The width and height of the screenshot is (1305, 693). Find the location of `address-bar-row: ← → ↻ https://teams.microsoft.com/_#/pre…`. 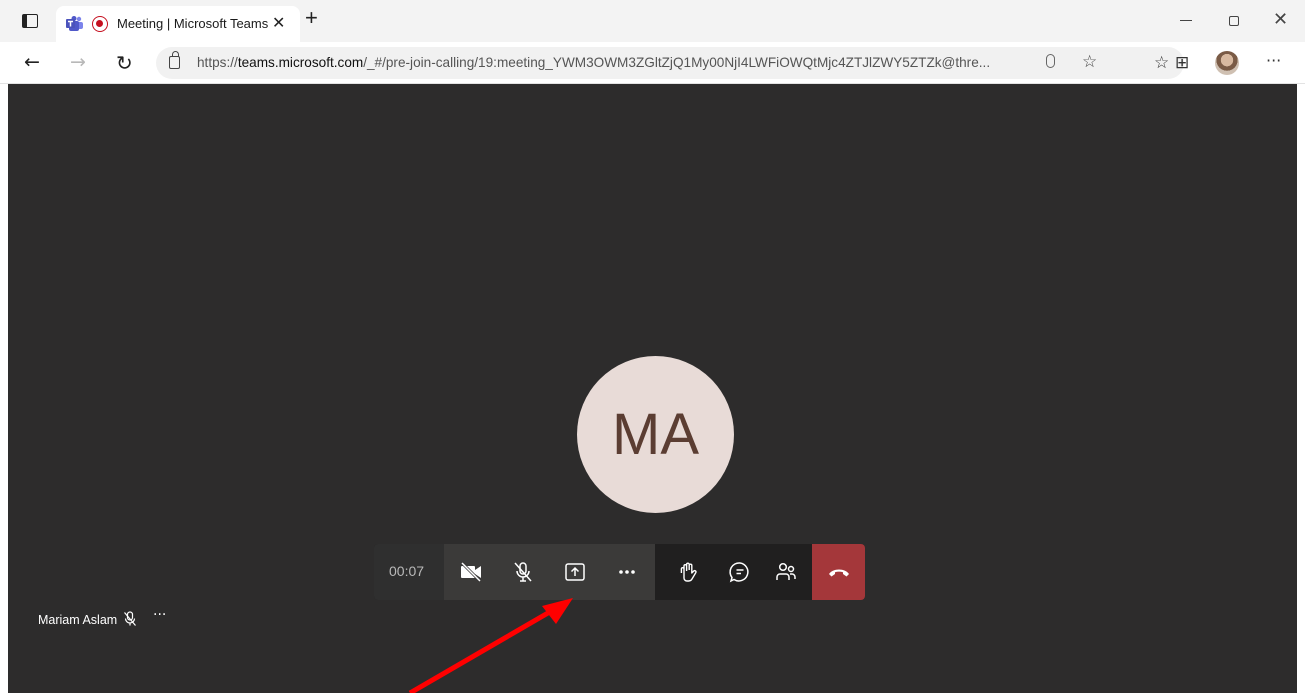

address-bar-row: ← → ↻ https://teams.microsoft.com/_#/pre… is located at coordinates (652, 63).